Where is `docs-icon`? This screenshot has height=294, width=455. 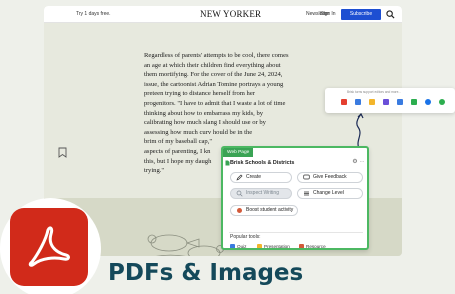
docs-icon is located at coordinates (358, 102).